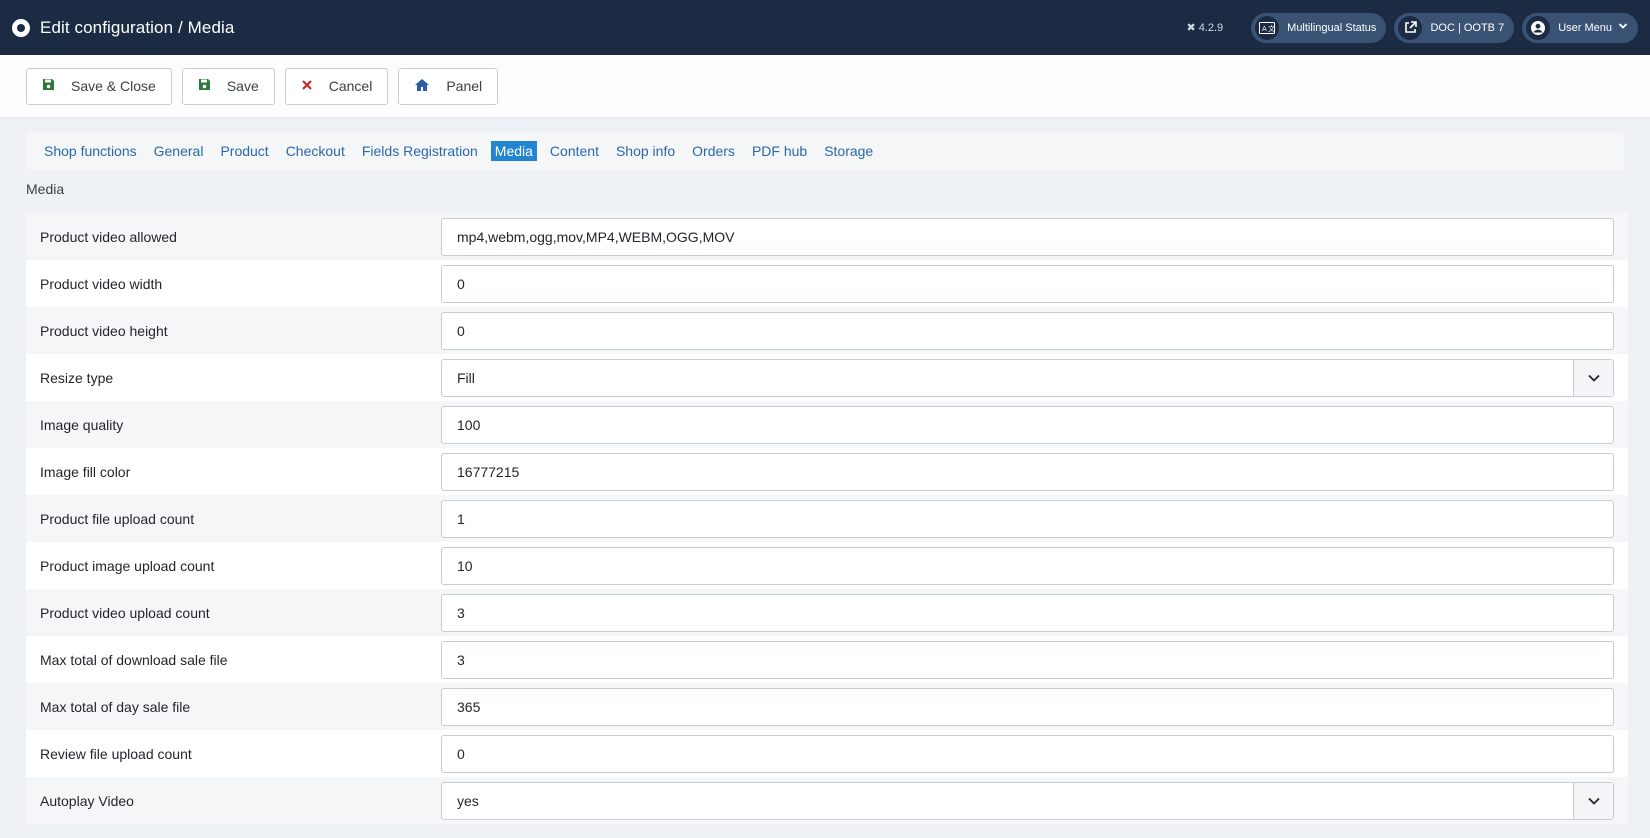 This screenshot has width=1650, height=838. What do you see at coordinates (713, 151) in the screenshot?
I see `tab-orders: Orders` at bounding box center [713, 151].